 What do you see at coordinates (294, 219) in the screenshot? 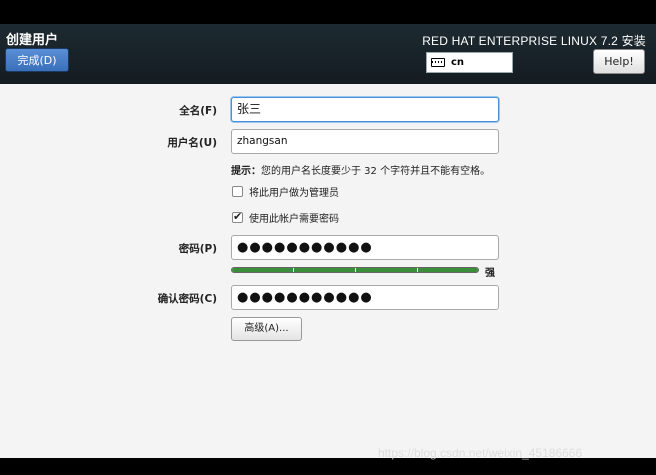
I see `require-password-label: 使用此帐户需要密码` at bounding box center [294, 219].